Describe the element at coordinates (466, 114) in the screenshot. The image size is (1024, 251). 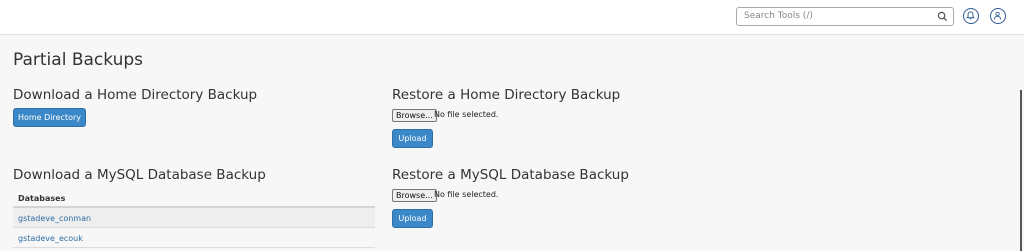
I see `home-file-status: No file selected.` at that location.